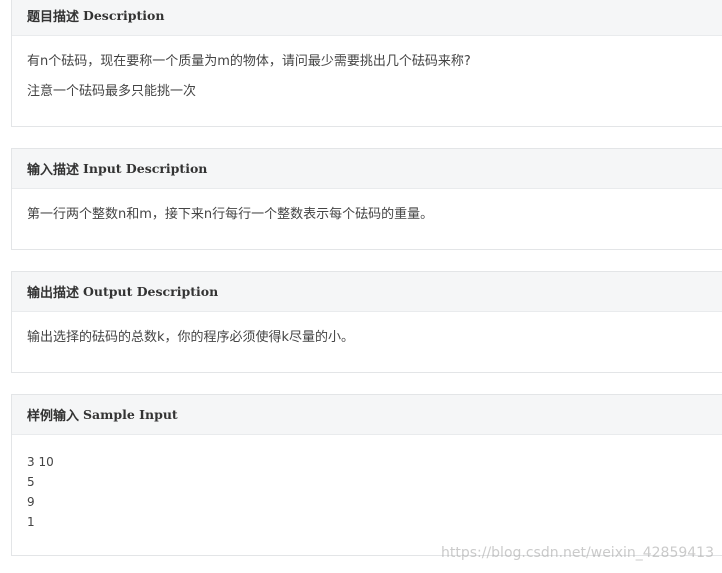 The height and width of the screenshot is (573, 722). I want to click on output-title-en: Output Description, so click(151, 291).